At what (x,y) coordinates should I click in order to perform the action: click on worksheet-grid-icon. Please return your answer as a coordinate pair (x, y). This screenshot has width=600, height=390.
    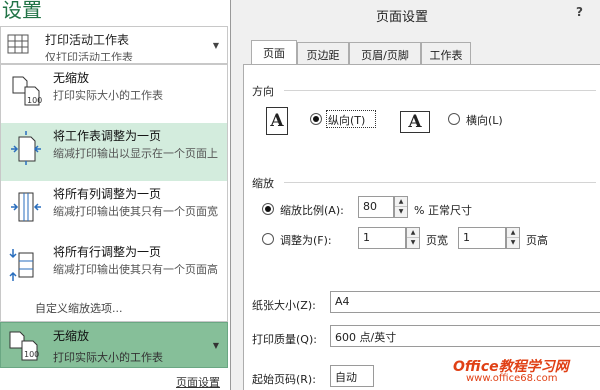
    Looking at the image, I should click on (18, 44).